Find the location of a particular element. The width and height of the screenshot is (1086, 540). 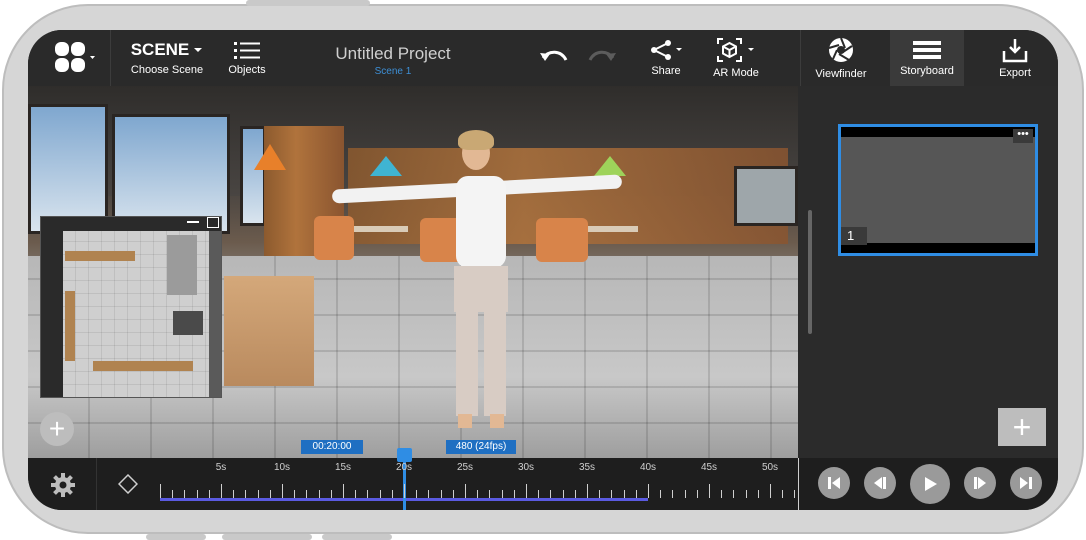

gear-icon is located at coordinates (63, 485).